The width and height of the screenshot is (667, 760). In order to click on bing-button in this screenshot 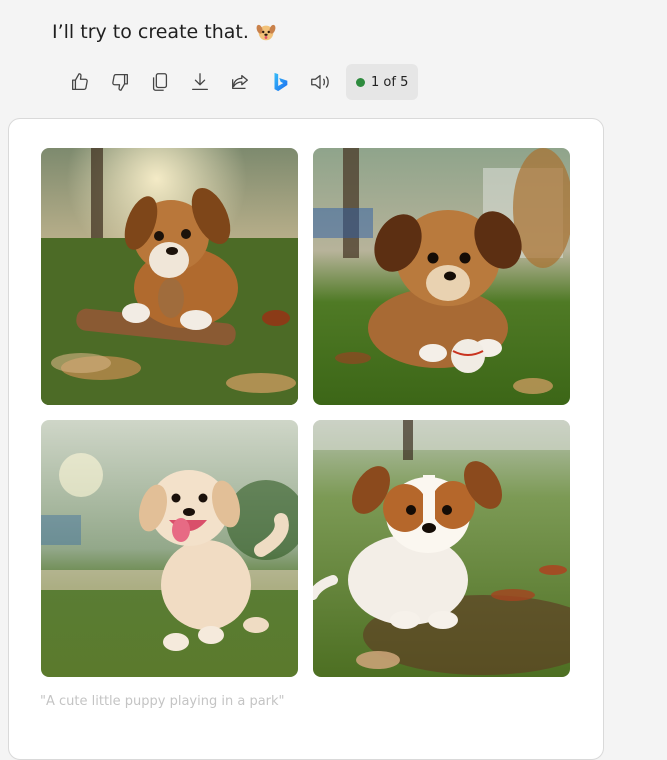, I will do `click(280, 82)`.